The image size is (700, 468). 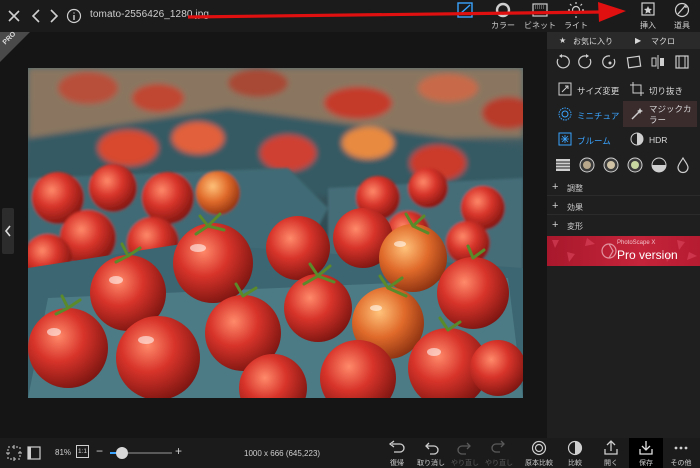 I want to click on zoom-in-button: +, so click(x=178, y=451).